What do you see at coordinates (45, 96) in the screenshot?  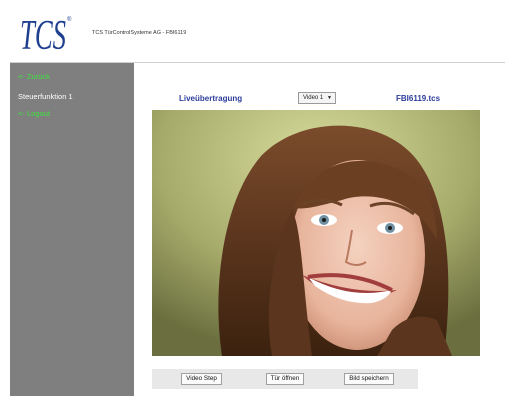 I see `sidebar-item-steuerfunktion: Steuerfunktion 1` at bounding box center [45, 96].